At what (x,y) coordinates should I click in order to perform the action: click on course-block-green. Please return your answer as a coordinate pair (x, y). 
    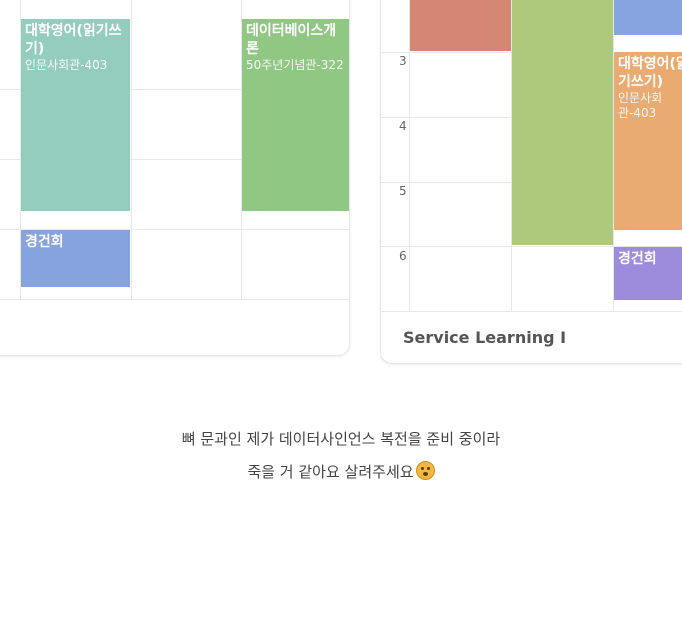
    Looking at the image, I should click on (562, 122).